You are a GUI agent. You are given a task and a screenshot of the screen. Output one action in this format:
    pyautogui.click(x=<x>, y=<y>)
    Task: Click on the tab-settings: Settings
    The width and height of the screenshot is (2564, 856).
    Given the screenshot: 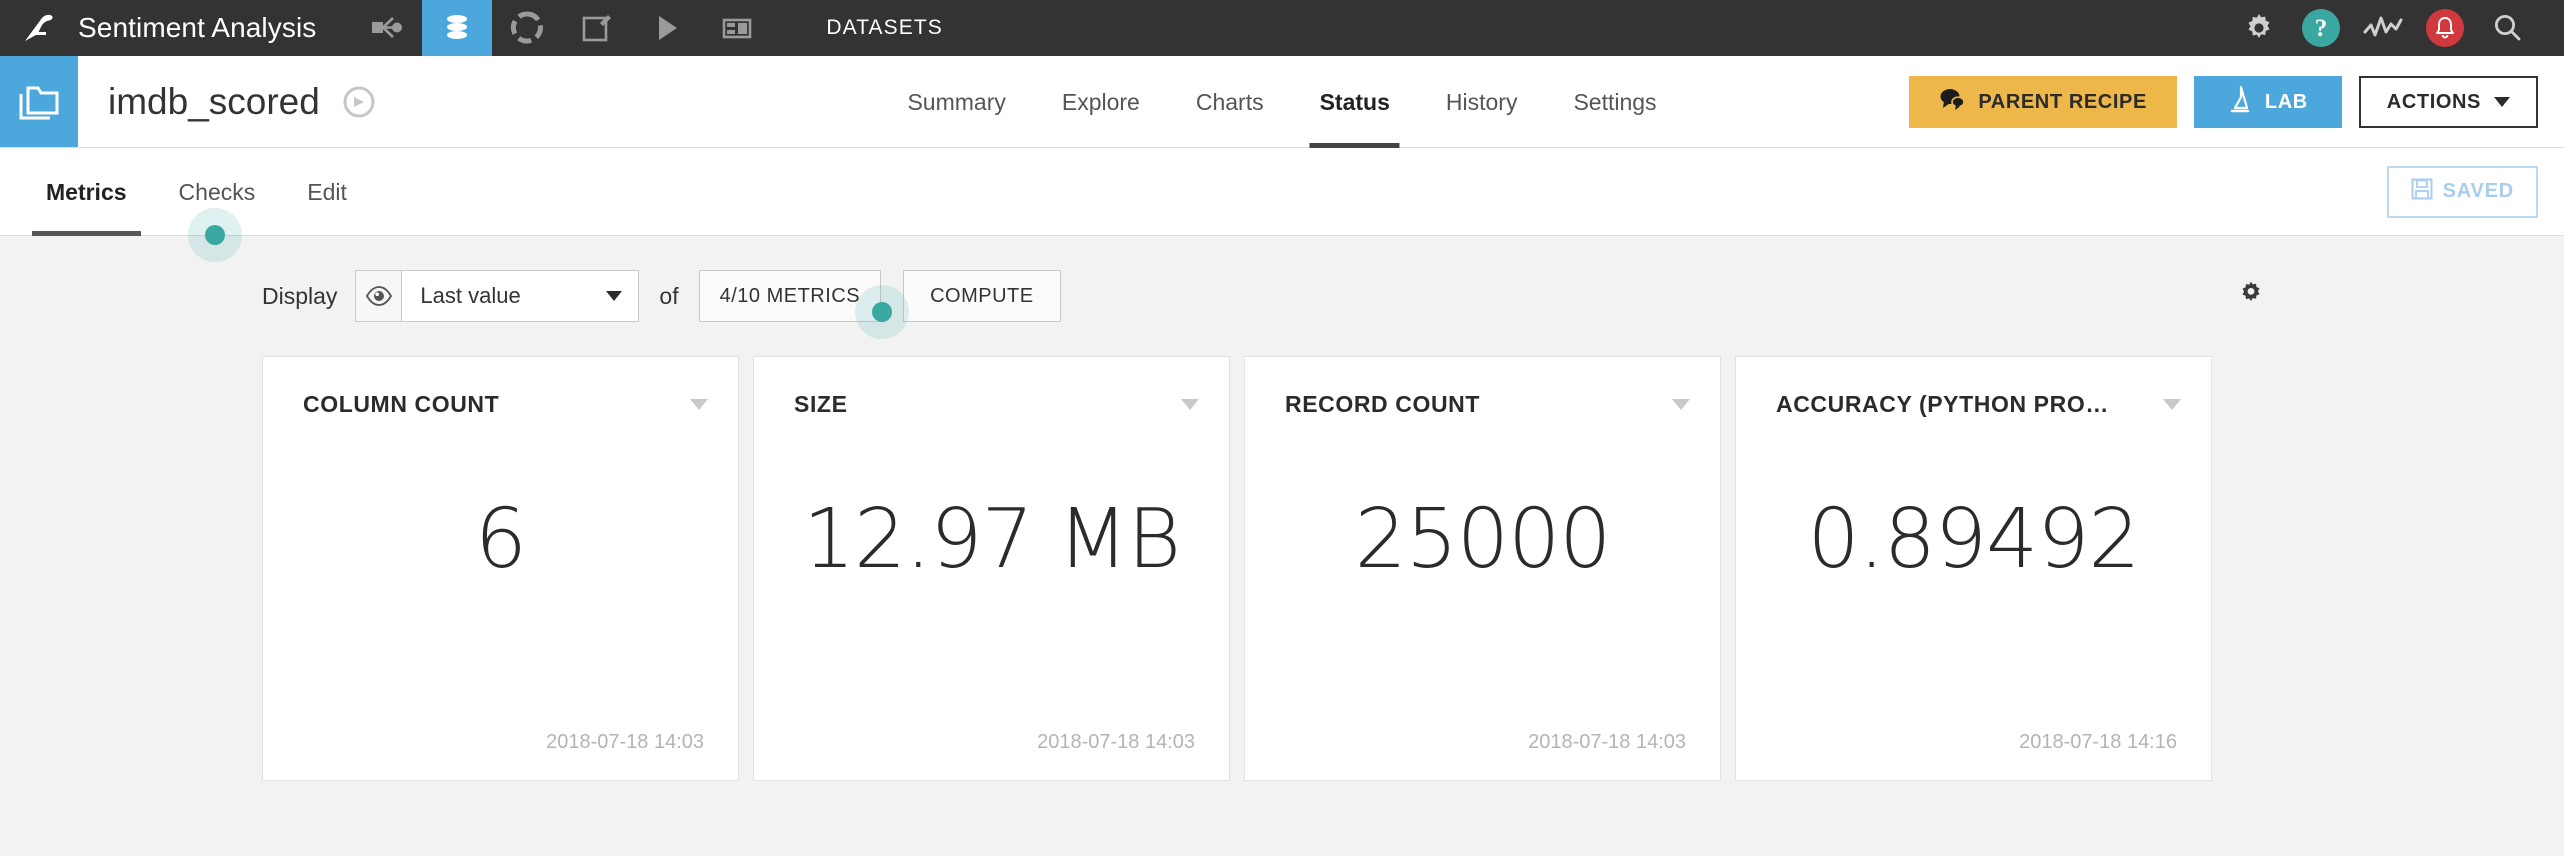 What is the action you would take?
    pyautogui.click(x=1614, y=102)
    